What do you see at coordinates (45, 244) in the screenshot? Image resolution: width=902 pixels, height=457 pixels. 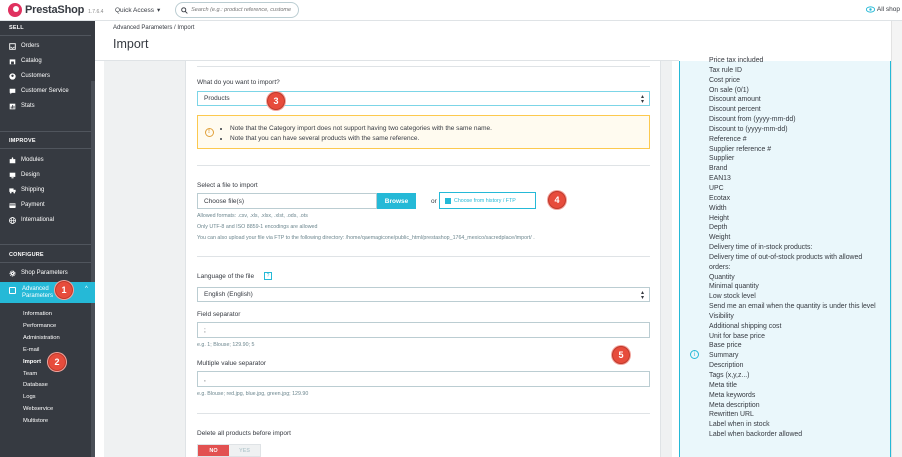 I see `divider` at bounding box center [45, 244].